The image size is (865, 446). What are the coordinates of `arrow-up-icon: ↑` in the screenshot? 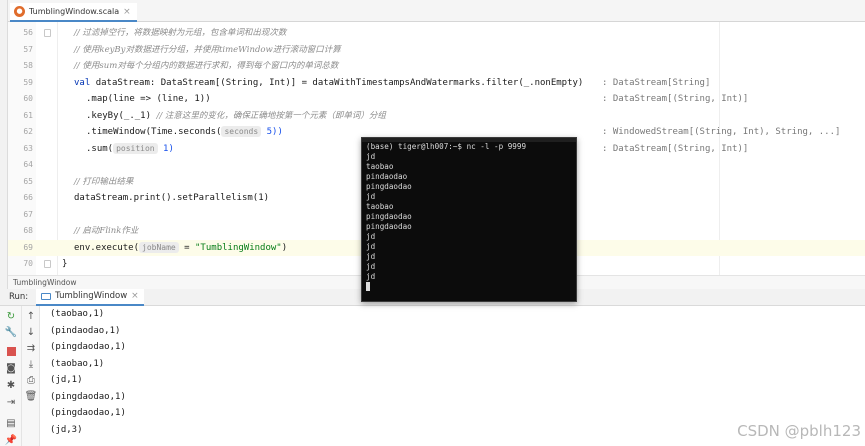 It's located at (31, 316).